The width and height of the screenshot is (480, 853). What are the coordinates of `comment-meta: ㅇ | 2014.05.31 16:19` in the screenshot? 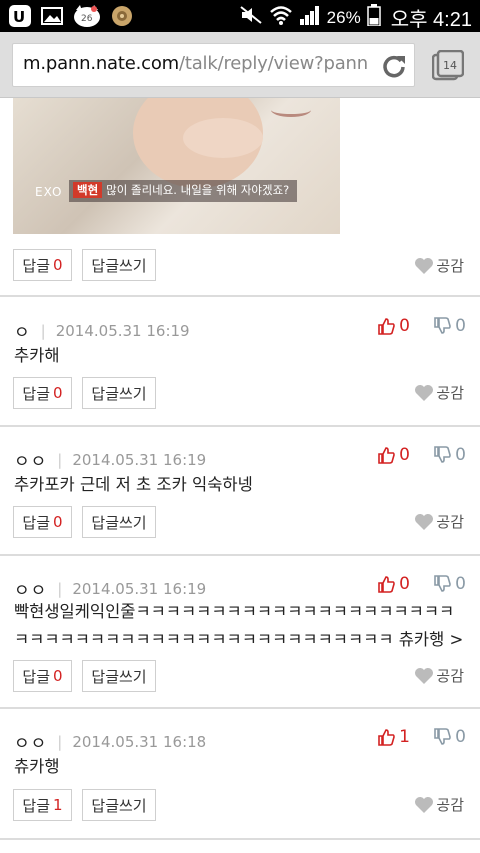 It's located at (102, 331).